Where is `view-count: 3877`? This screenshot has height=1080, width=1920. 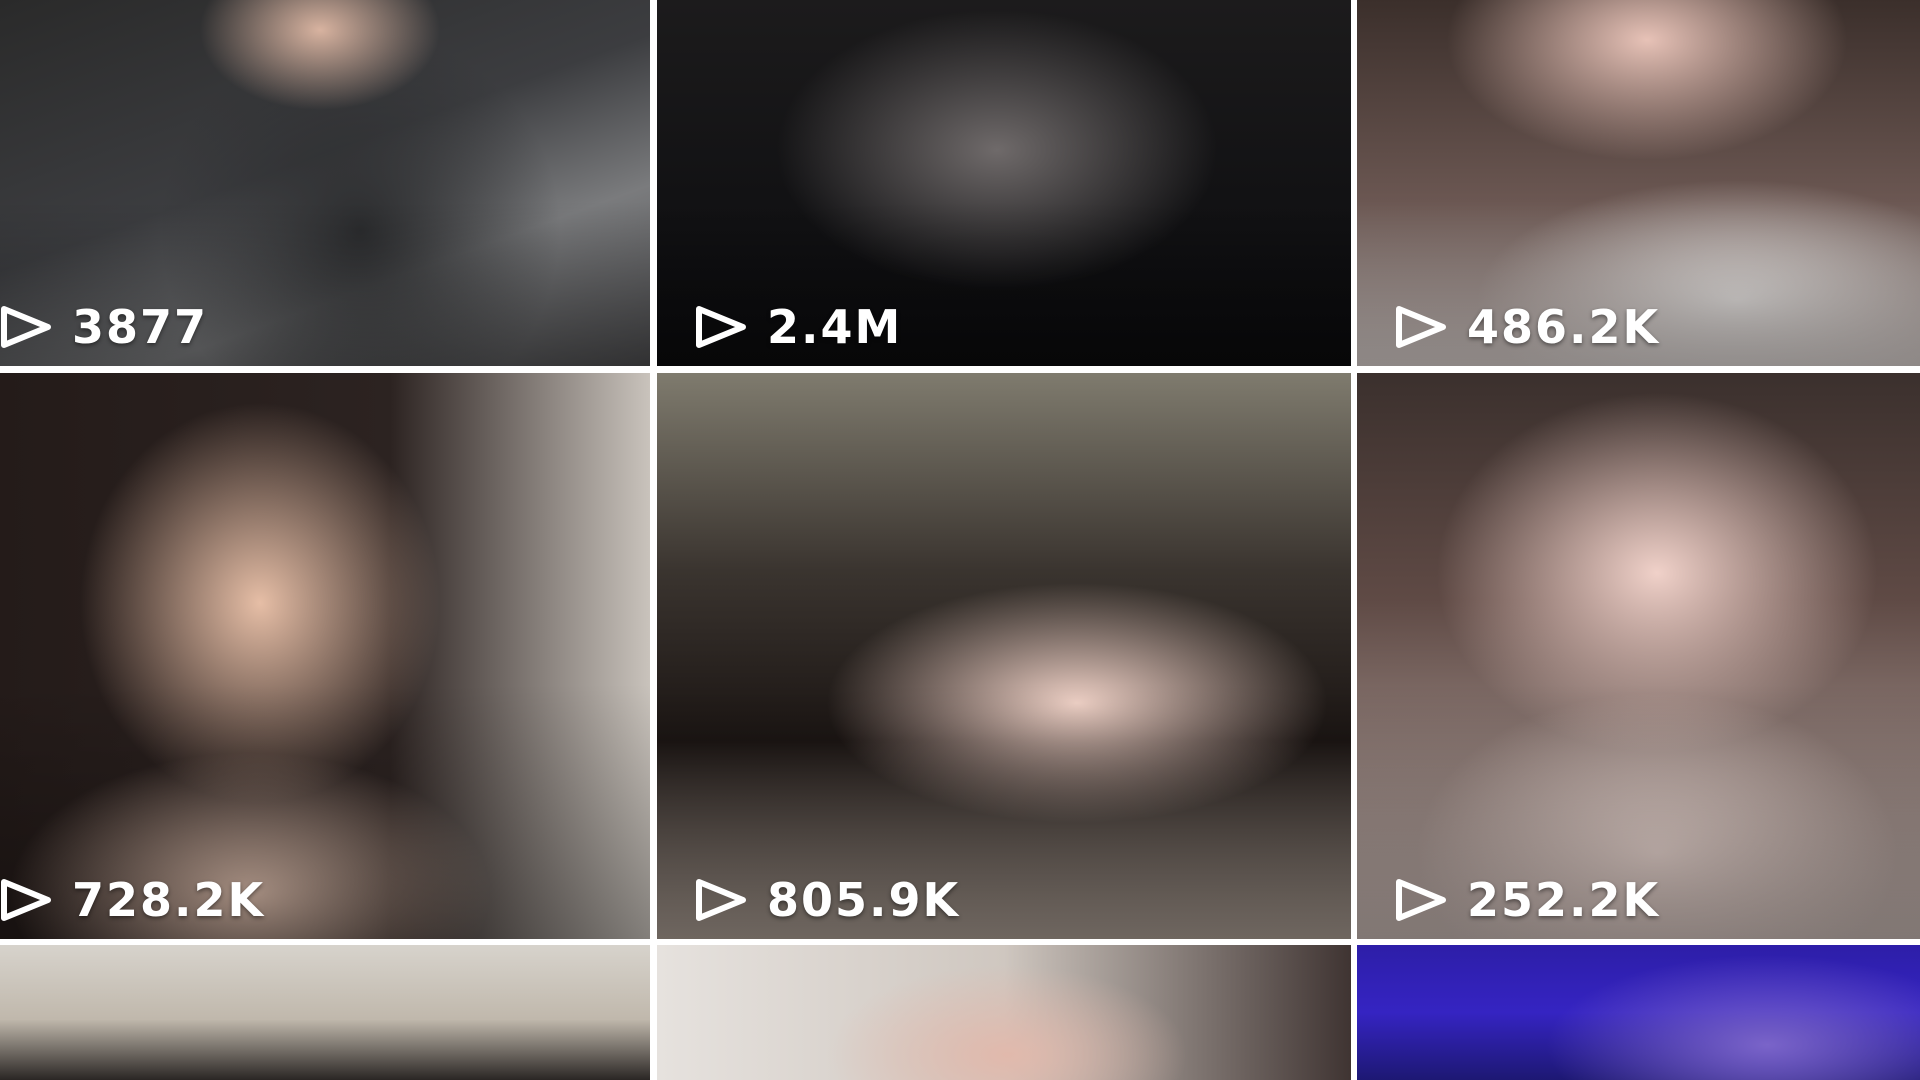
view-count: 3877 is located at coordinates (104, 327).